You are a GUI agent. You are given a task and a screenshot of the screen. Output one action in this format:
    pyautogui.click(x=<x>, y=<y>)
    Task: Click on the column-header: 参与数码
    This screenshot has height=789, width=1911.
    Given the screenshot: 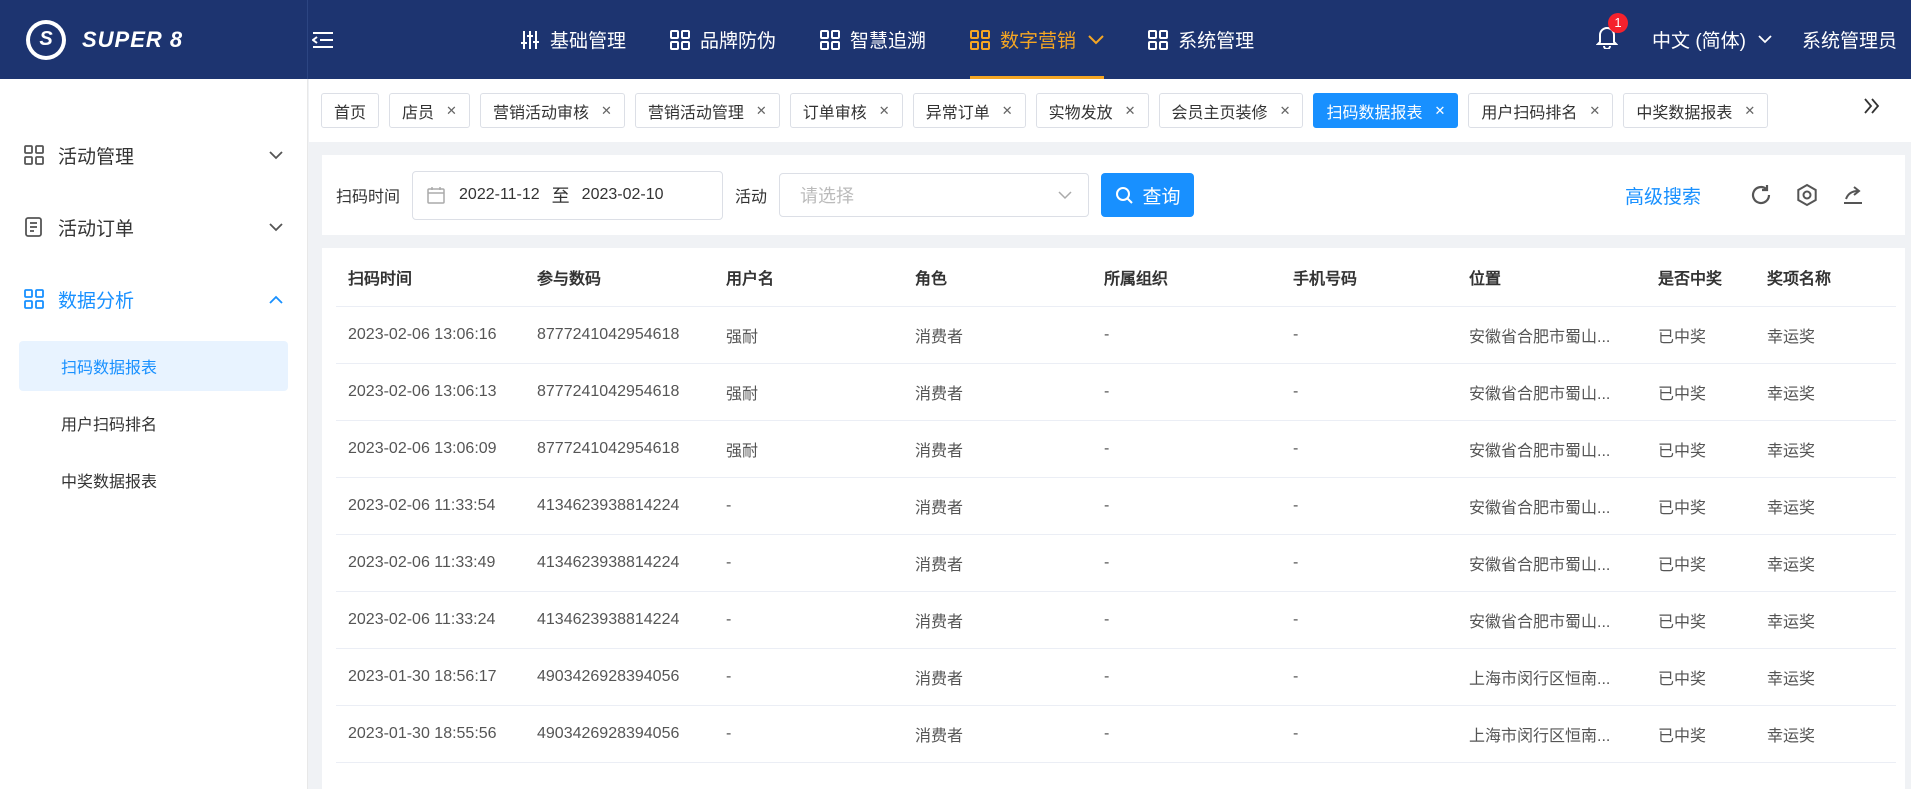 What is the action you would take?
    pyautogui.click(x=619, y=277)
    